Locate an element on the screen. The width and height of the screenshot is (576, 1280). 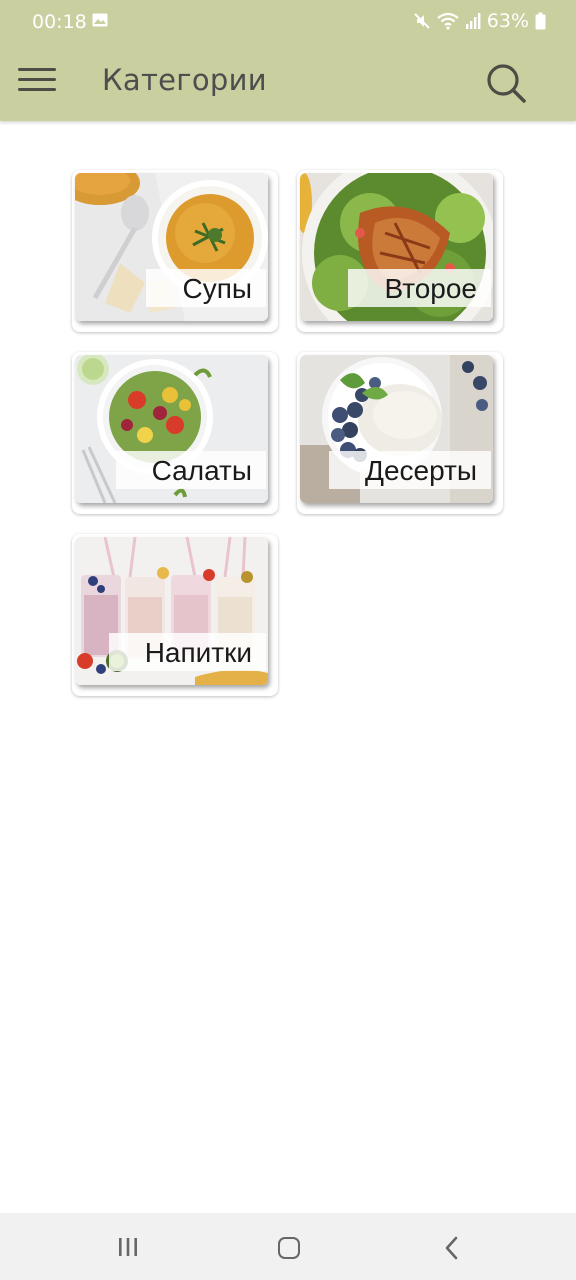
wifi-icon is located at coordinates (448, 21).